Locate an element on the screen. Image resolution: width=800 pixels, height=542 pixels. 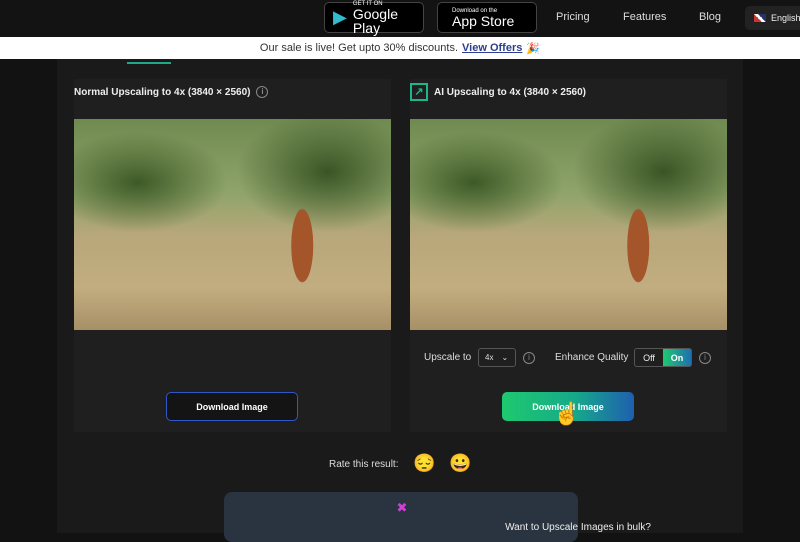
happy-emoji-button: 😀 is located at coordinates (460, 463).